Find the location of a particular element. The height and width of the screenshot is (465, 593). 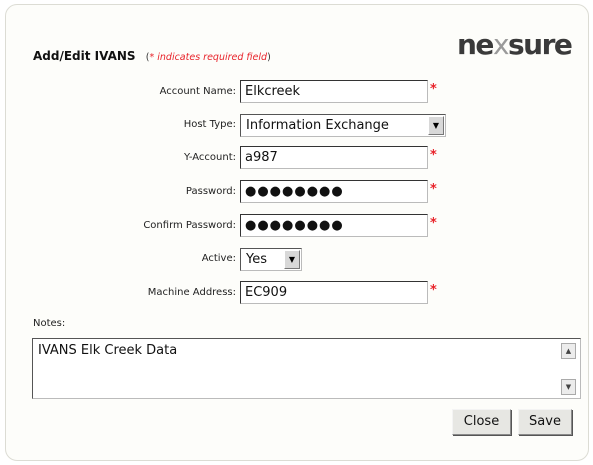

active-label: Active: is located at coordinates (218, 258).